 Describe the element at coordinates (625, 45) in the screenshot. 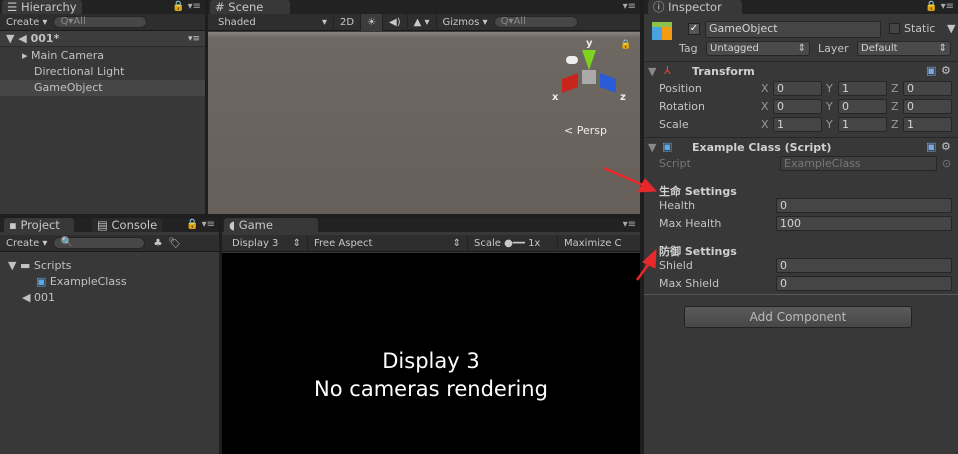

I see `lock-icon: 🔒` at that location.